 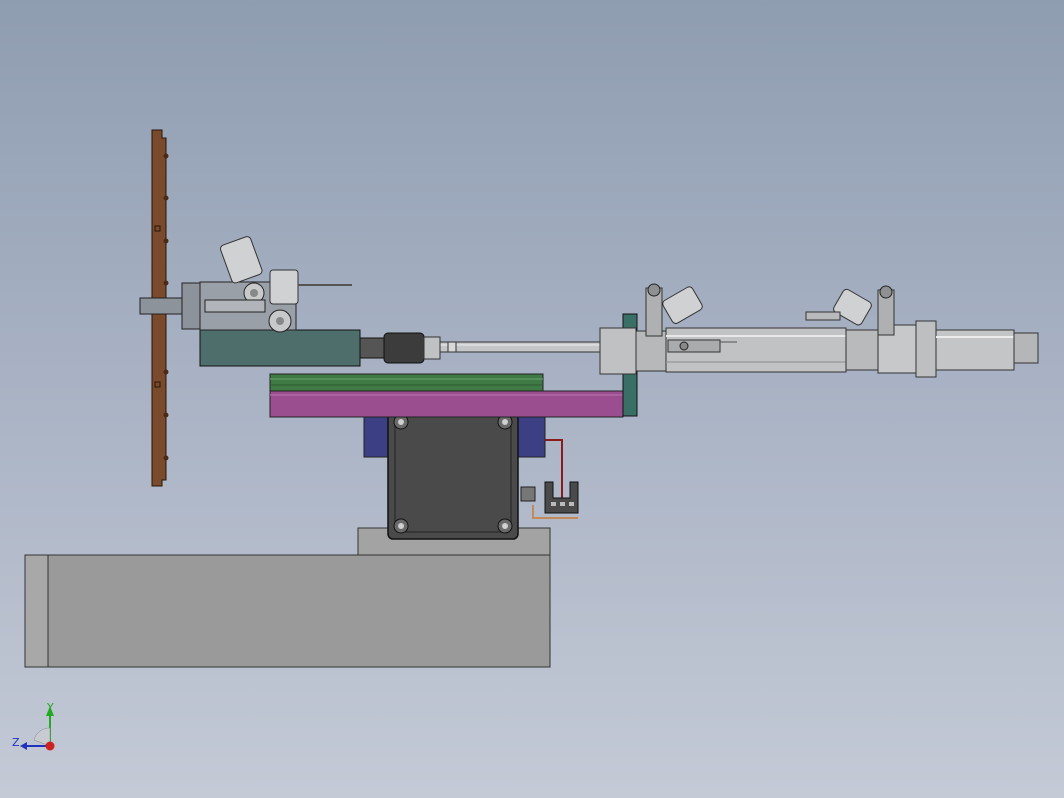 I want to click on triad-z-label: Z, so click(x=16, y=742).